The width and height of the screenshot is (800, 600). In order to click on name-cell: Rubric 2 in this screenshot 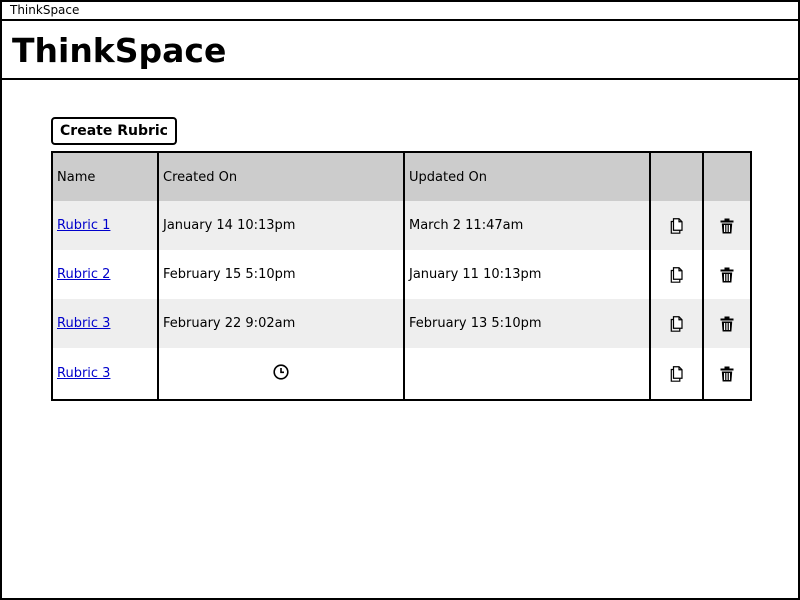, I will do `click(106, 274)`.